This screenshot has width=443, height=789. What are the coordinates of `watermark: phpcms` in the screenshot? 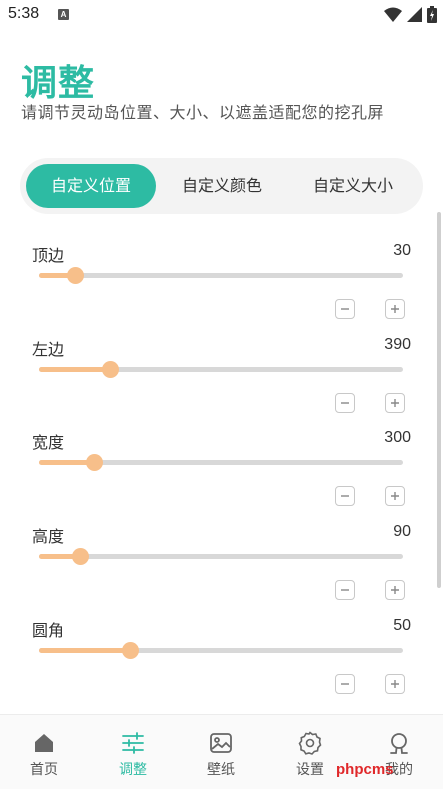 It's located at (365, 769).